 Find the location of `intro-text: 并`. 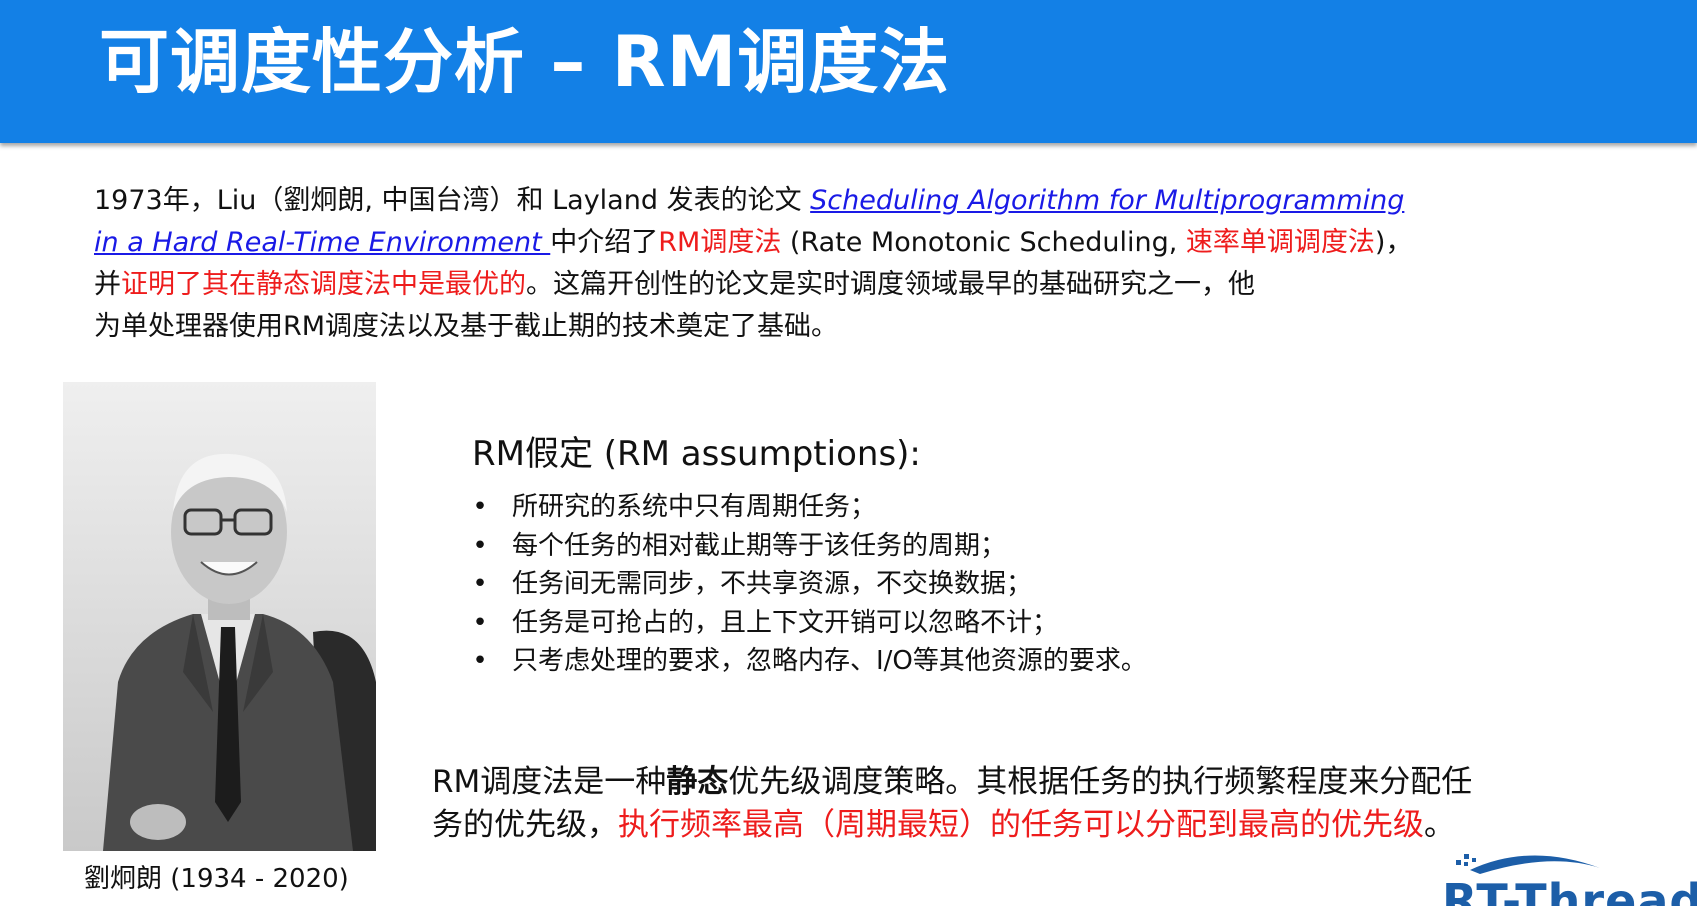

intro-text: 并 is located at coordinates (107, 284).